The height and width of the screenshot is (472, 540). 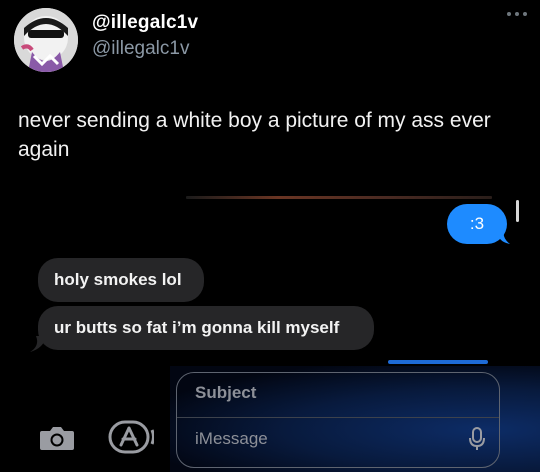 What do you see at coordinates (477, 439) in the screenshot?
I see `microphone-icon` at bounding box center [477, 439].